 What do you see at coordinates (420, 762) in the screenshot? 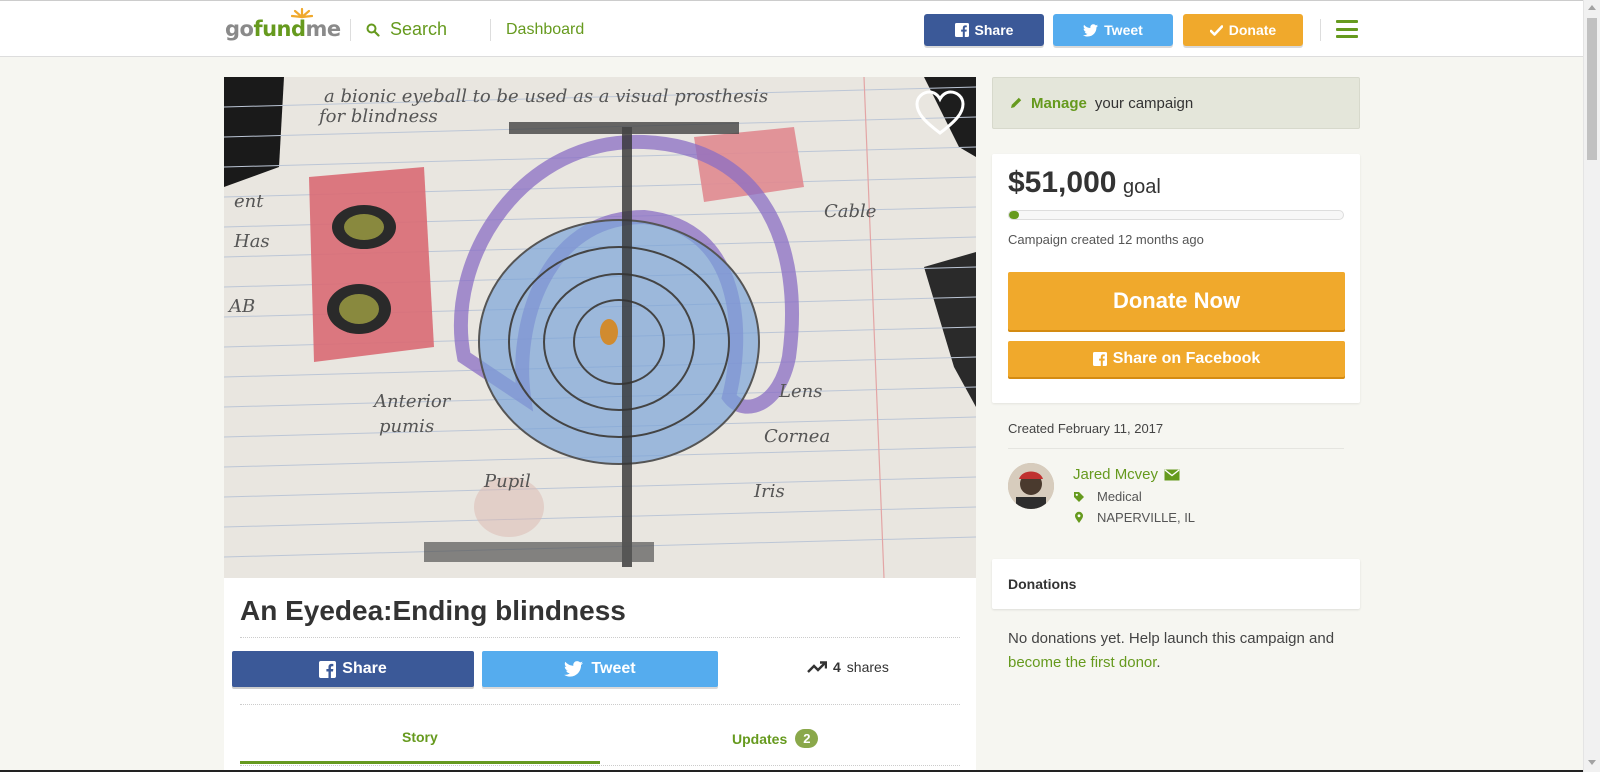
I see `active-tab-indicator` at bounding box center [420, 762].